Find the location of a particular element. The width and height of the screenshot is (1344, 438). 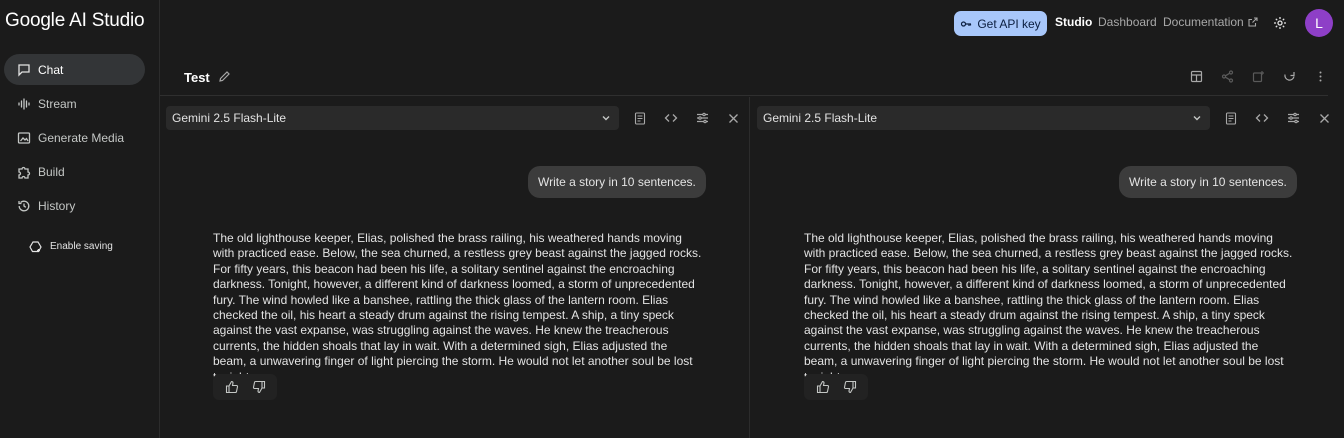

puzzle-icon is located at coordinates (24, 172).